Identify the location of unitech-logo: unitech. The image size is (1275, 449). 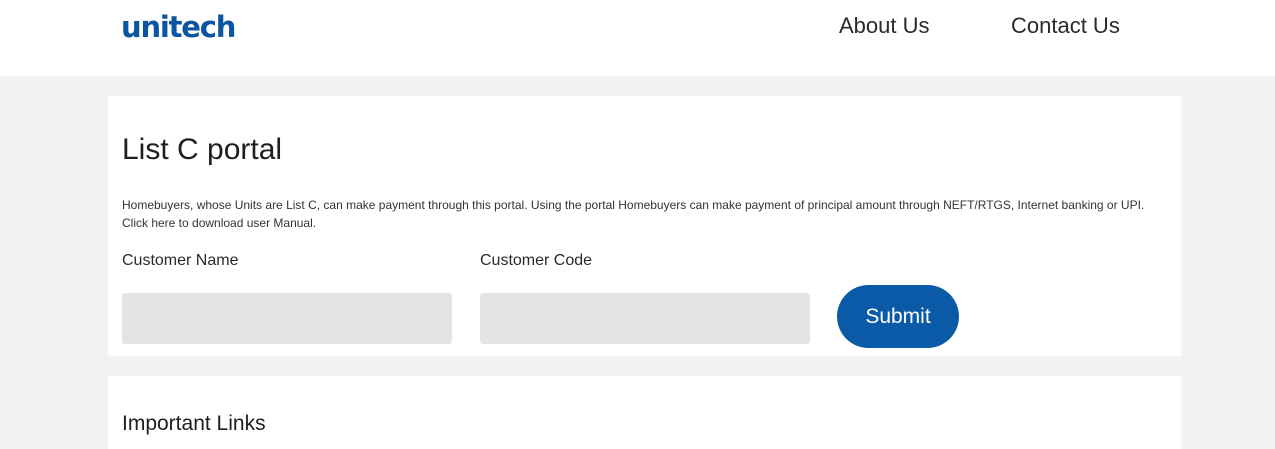
(178, 27).